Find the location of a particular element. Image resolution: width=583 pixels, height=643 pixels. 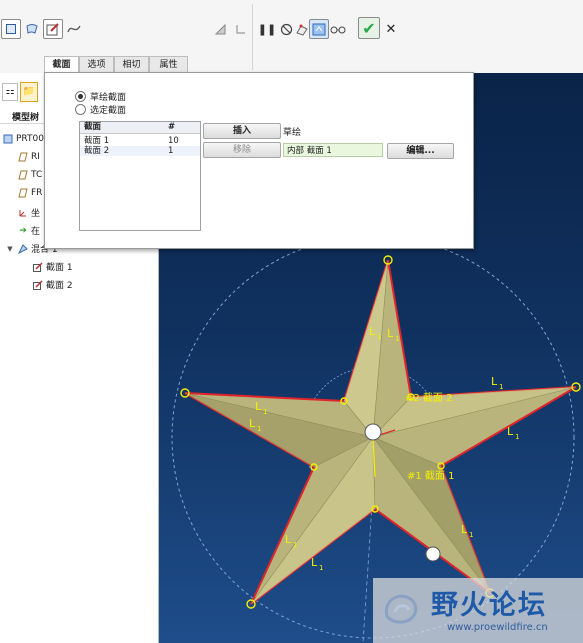

verify-mode-icon is located at coordinates (319, 29).